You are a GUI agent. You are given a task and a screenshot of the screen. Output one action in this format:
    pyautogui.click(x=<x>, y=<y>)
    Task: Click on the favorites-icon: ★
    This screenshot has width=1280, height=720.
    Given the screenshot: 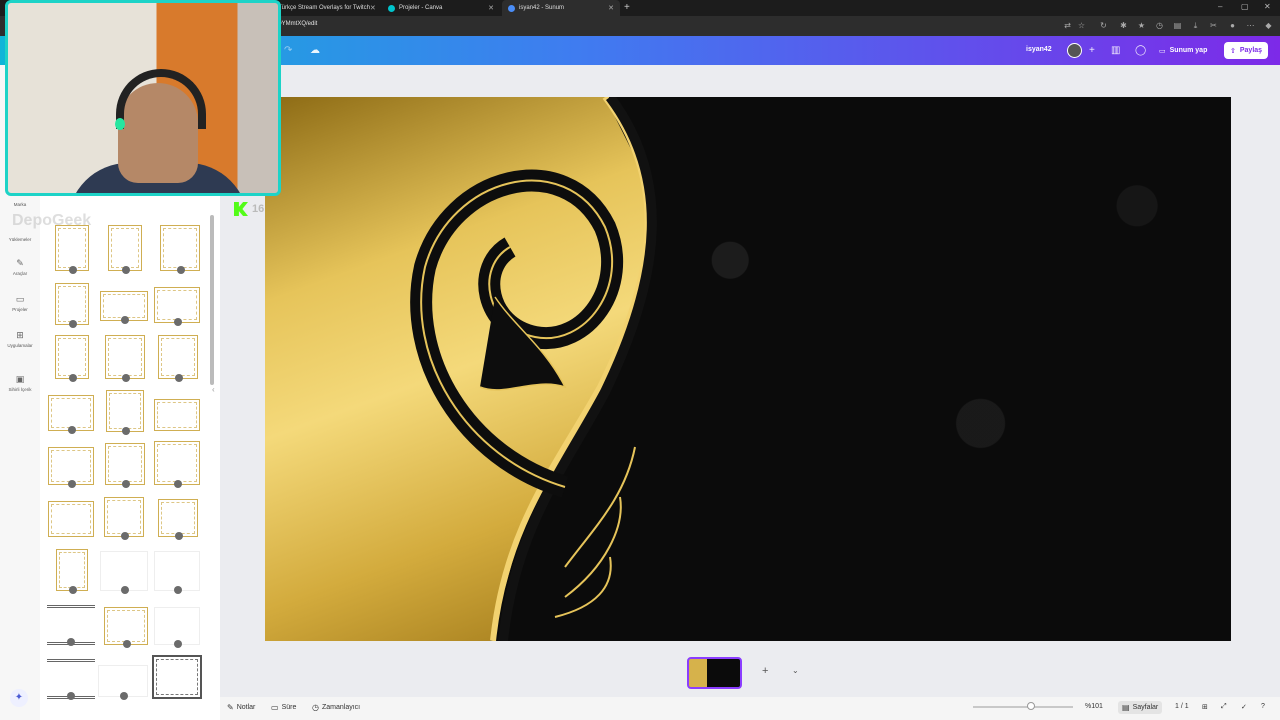 What is the action you would take?
    pyautogui.click(x=1141, y=25)
    